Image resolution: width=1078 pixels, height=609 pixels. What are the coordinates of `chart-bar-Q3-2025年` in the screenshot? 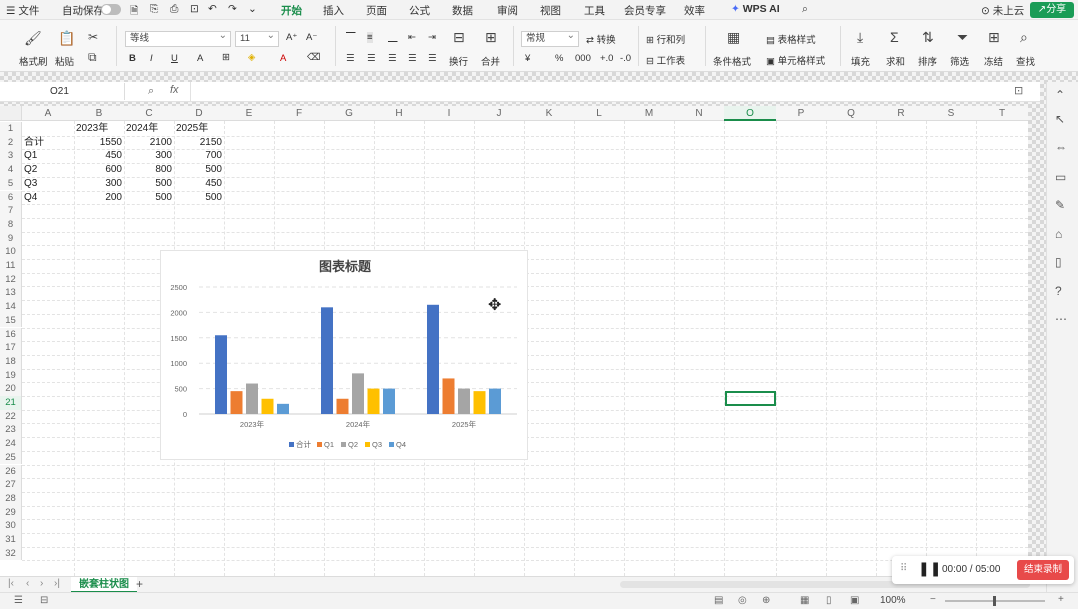 It's located at (479, 402).